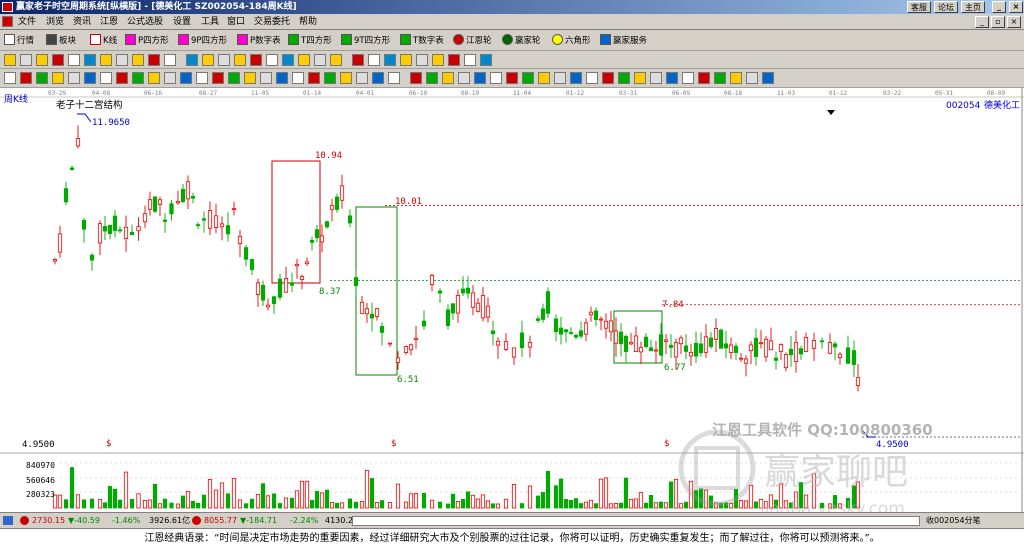 The image size is (1024, 548). I want to click on menu-gann: 江恩, so click(109, 22).